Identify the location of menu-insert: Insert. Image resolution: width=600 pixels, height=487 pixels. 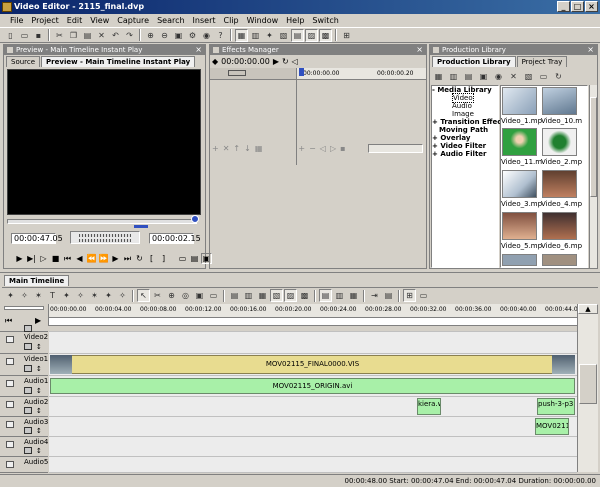
(204, 20).